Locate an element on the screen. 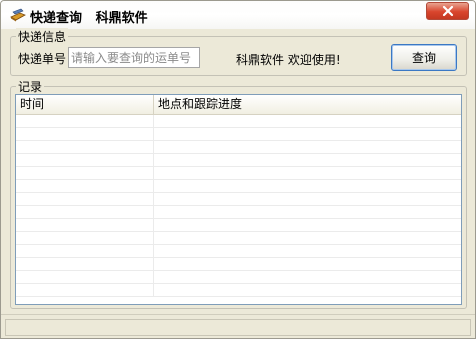 The height and width of the screenshot is (339, 476). close-icon is located at coordinates (447, 11).